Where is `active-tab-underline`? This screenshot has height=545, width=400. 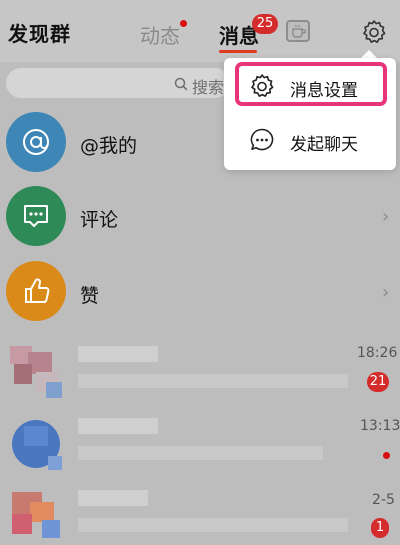 active-tab-underline is located at coordinates (238, 51).